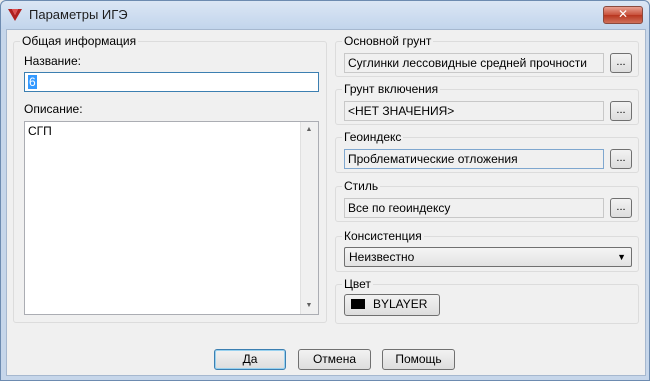  Describe the element at coordinates (358, 304) in the screenshot. I see `color-swatch` at that location.